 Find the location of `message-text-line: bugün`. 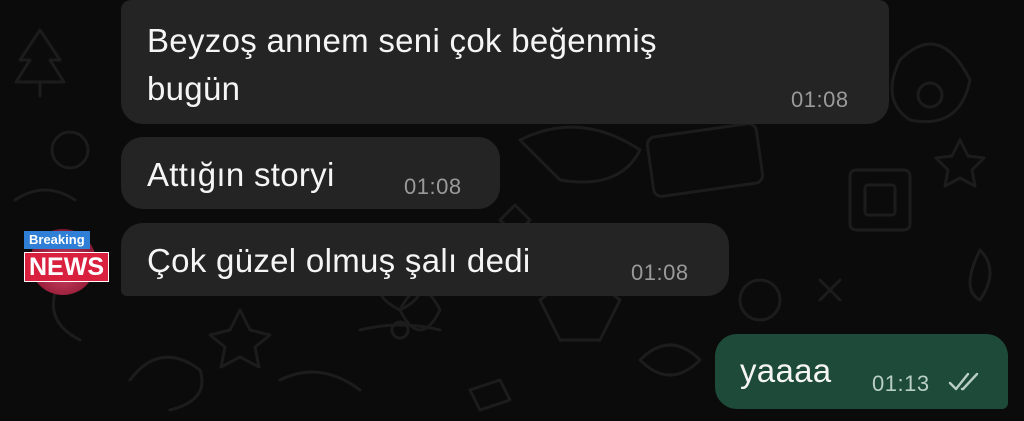

message-text-line: bugün is located at coordinates (194, 88).